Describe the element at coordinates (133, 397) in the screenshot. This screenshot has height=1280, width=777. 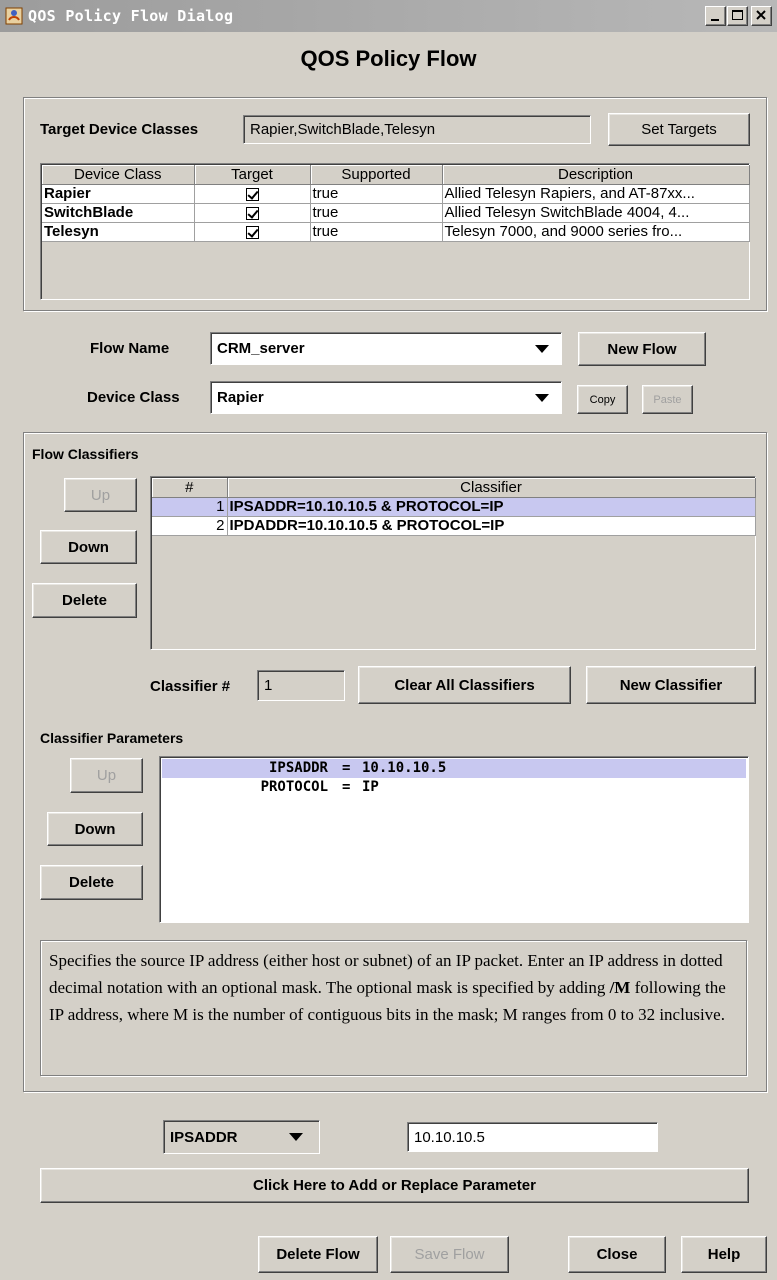
I see `device-class-label: Device Class` at that location.